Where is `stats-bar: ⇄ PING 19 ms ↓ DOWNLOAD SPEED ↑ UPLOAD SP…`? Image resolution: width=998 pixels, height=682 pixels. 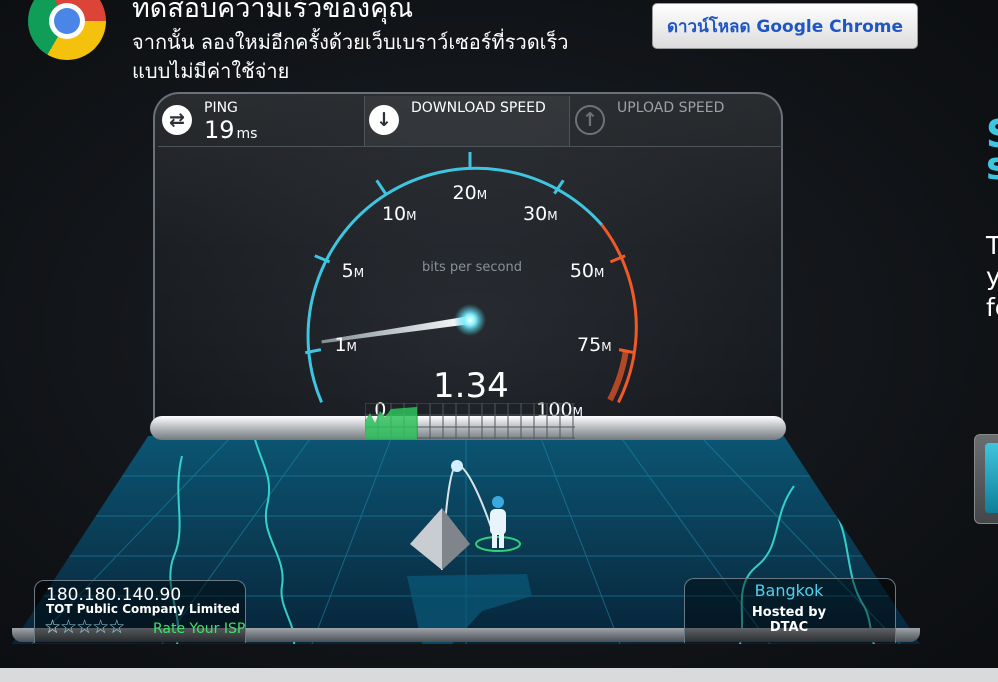 stats-bar: ⇄ PING 19 ms ↓ DOWNLOAD SPEED ↑ UPLOAD SP… is located at coordinates (470, 121).